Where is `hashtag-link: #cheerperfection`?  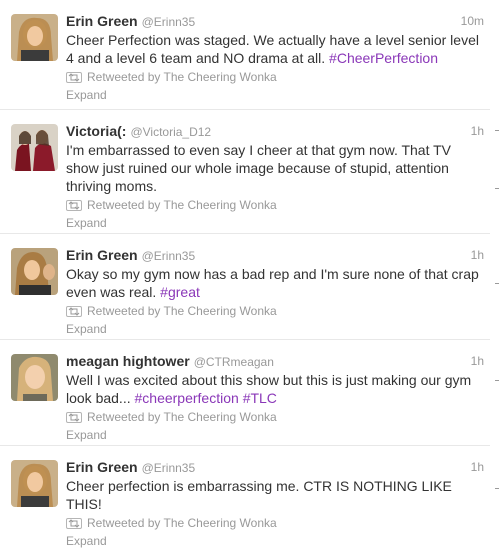 hashtag-link: #cheerperfection is located at coordinates (187, 398).